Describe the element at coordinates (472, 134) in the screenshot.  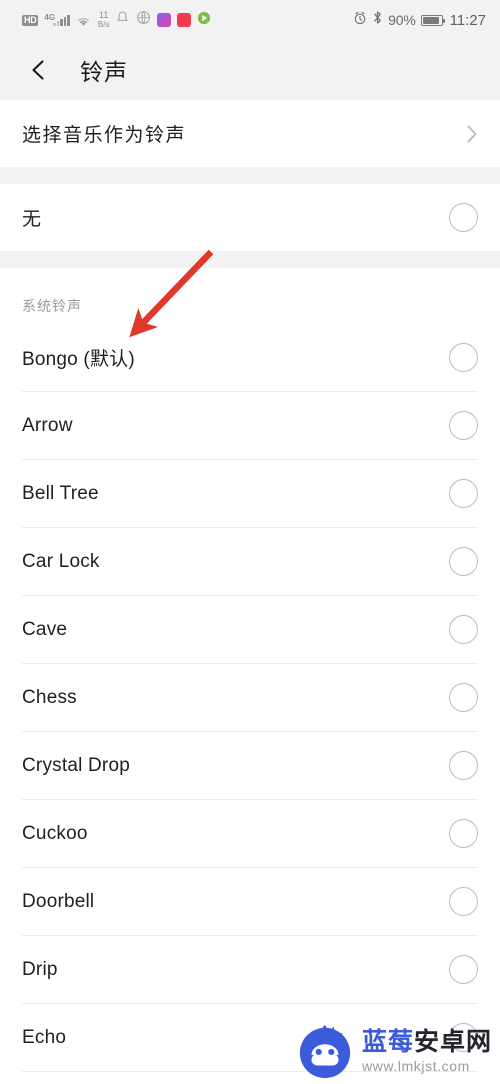
I see `chevron-right-icon` at that location.